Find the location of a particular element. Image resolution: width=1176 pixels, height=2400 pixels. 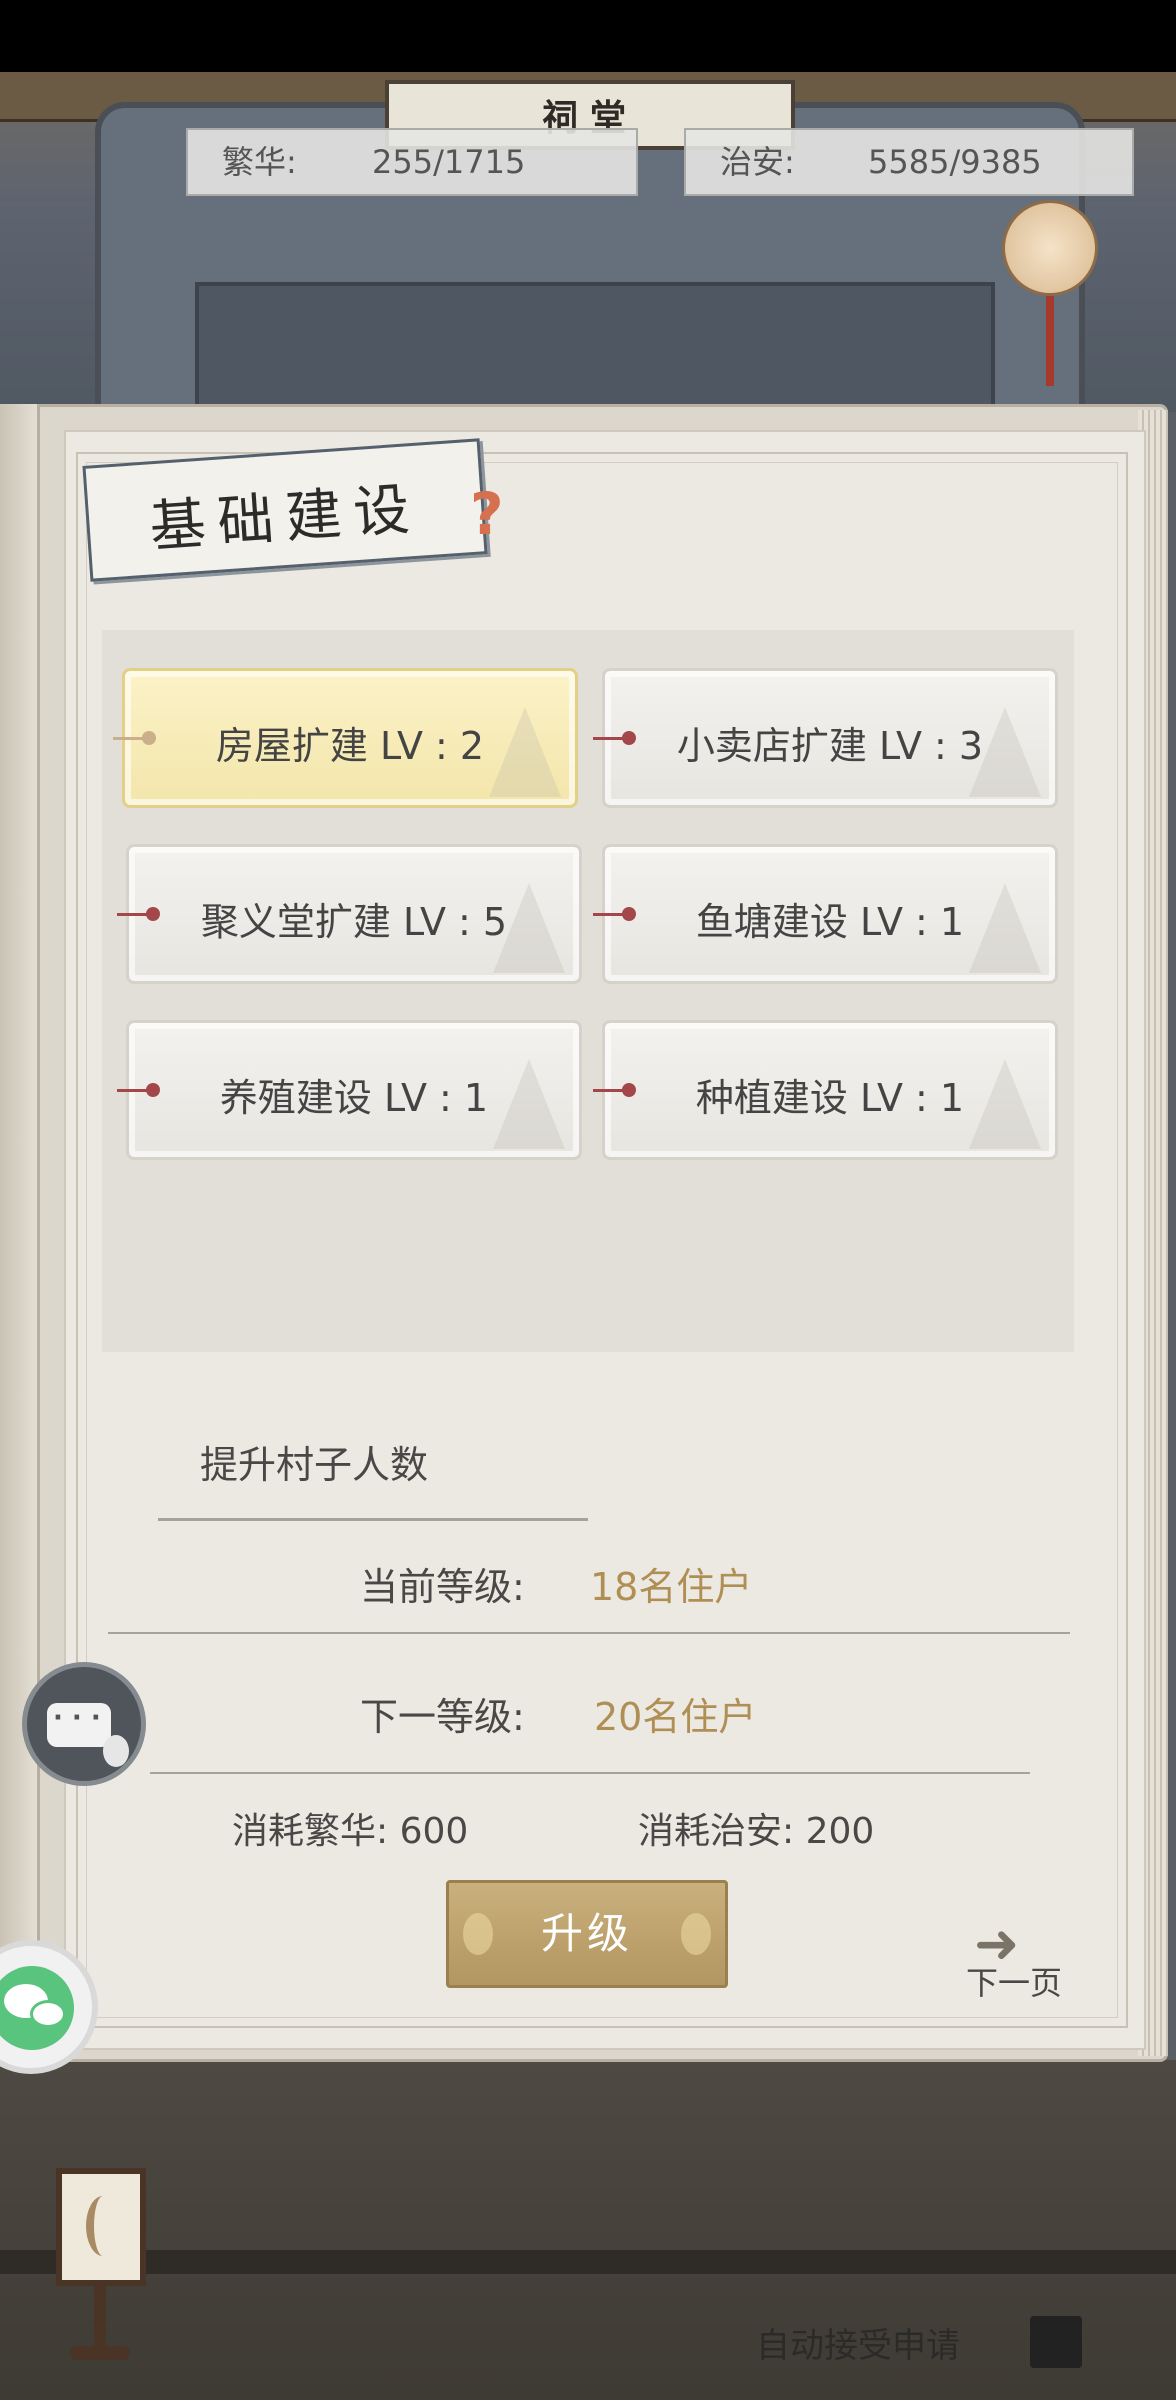

building-label: 鱼塘建设 LV : 1 is located at coordinates (830, 922).